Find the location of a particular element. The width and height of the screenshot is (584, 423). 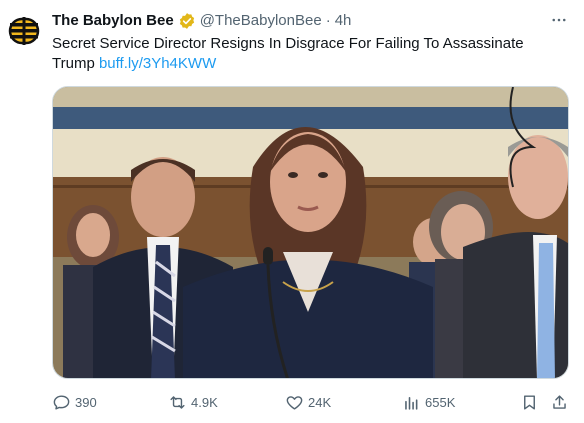

share-icon is located at coordinates (559, 401).